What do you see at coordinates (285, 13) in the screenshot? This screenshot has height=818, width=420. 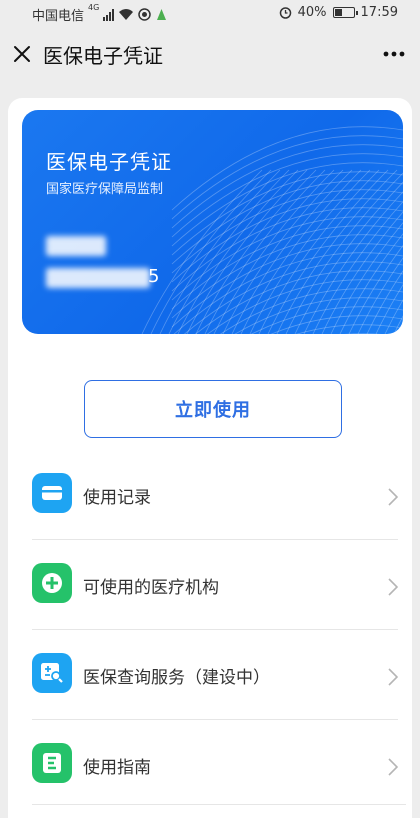 I see `alarm-icon` at bounding box center [285, 13].